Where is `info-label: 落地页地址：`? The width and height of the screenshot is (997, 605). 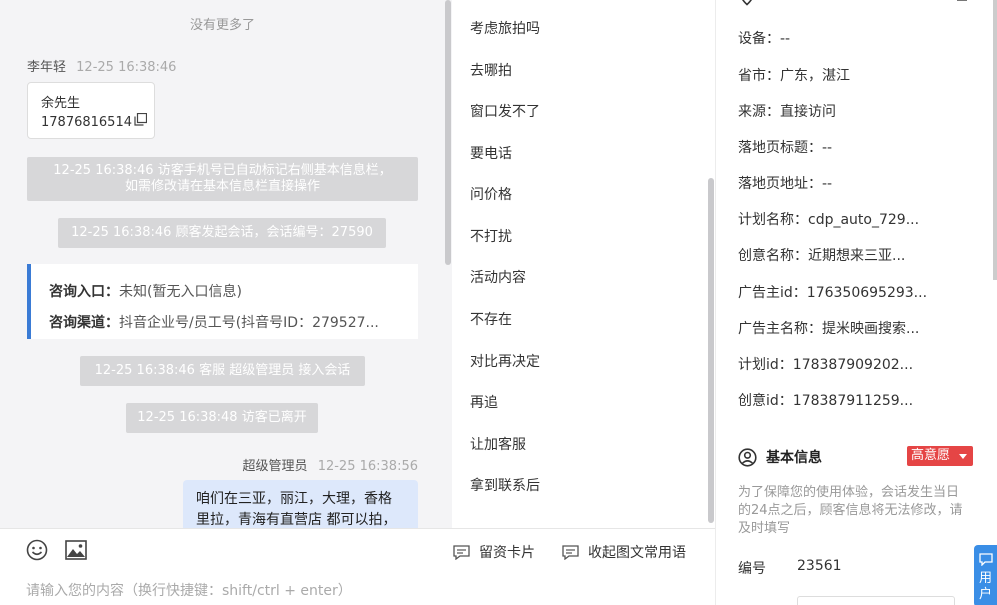 info-label: 落地页地址： is located at coordinates (780, 184).